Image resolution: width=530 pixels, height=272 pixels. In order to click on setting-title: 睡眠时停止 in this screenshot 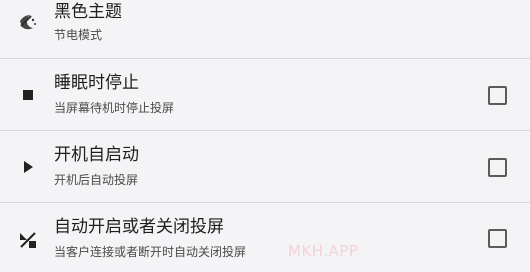, I will do `click(96, 83)`.